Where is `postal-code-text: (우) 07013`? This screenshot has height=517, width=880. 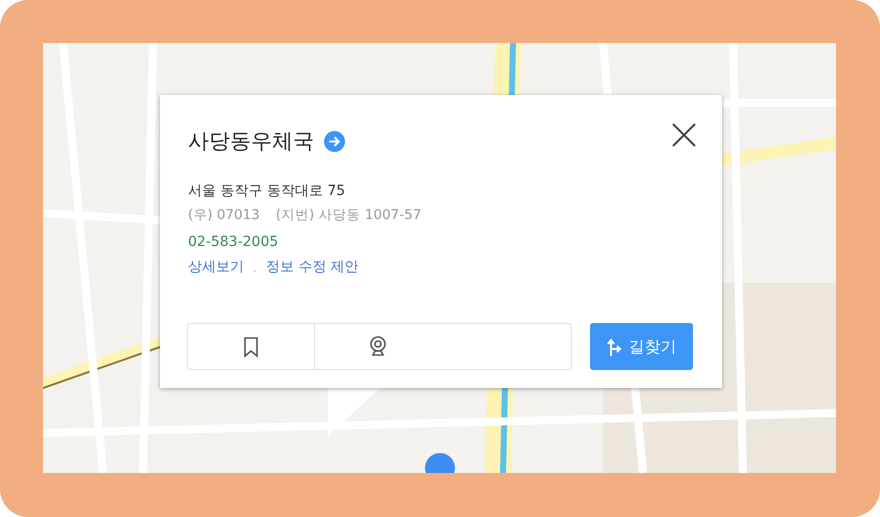 postal-code-text: (우) 07013 is located at coordinates (224, 215).